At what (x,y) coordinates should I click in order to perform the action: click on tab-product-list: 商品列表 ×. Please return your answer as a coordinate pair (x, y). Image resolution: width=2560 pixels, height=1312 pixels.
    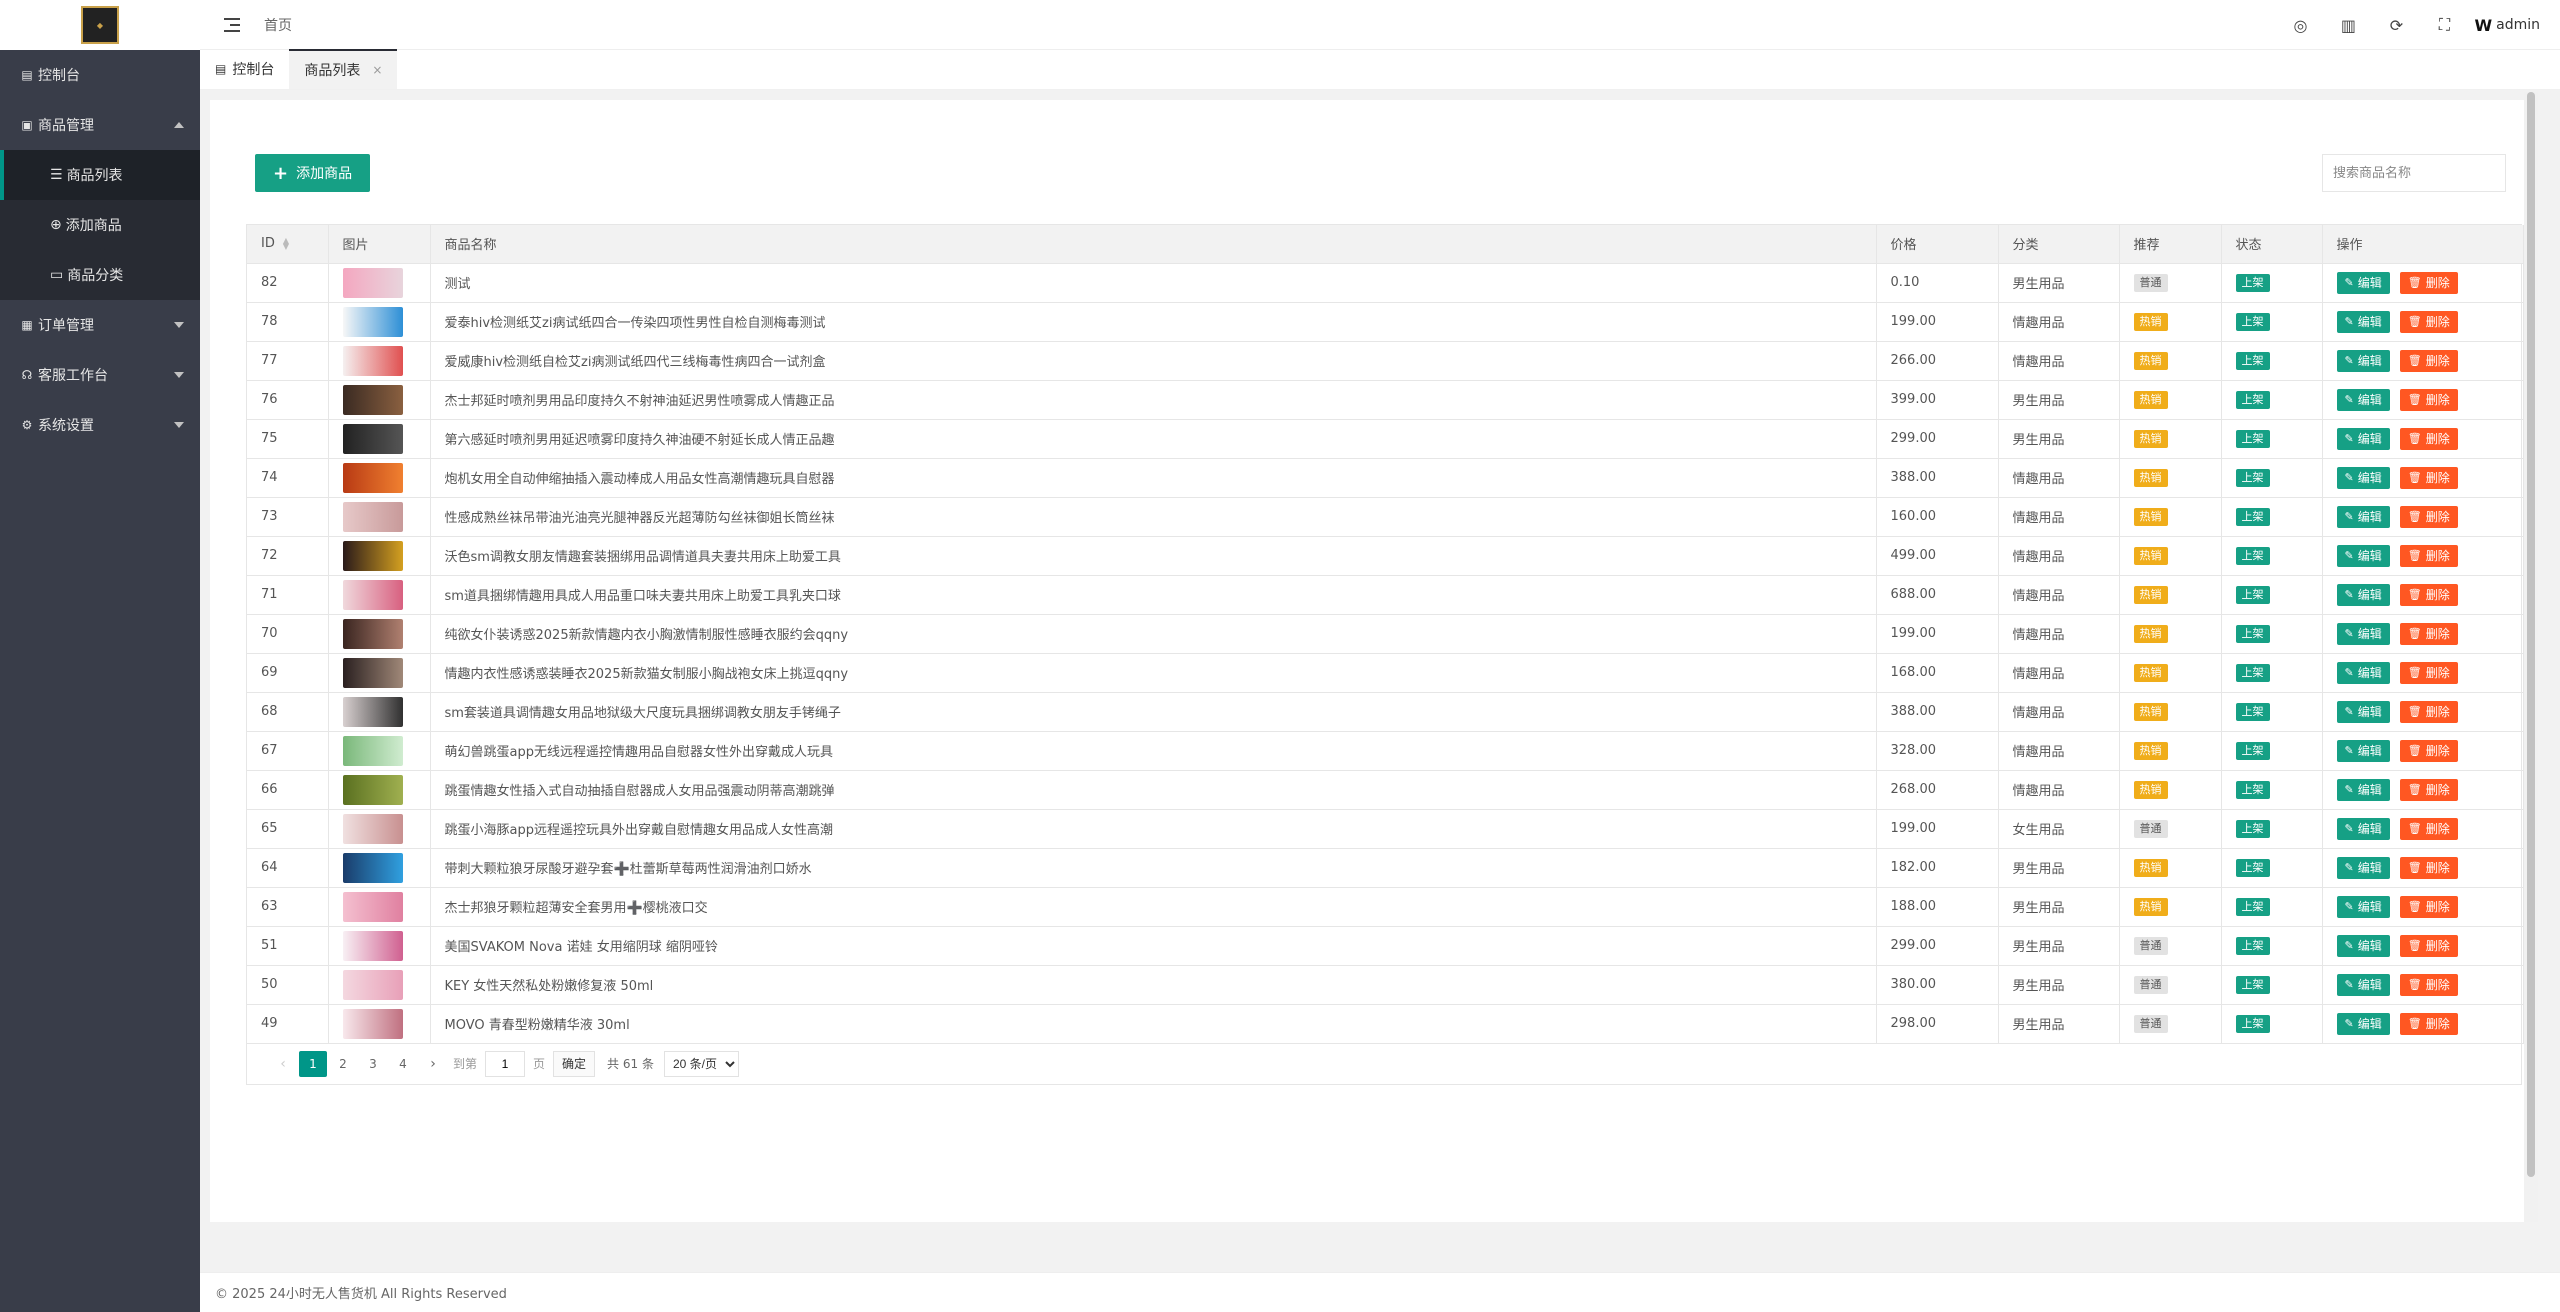
    Looking at the image, I should click on (343, 69).